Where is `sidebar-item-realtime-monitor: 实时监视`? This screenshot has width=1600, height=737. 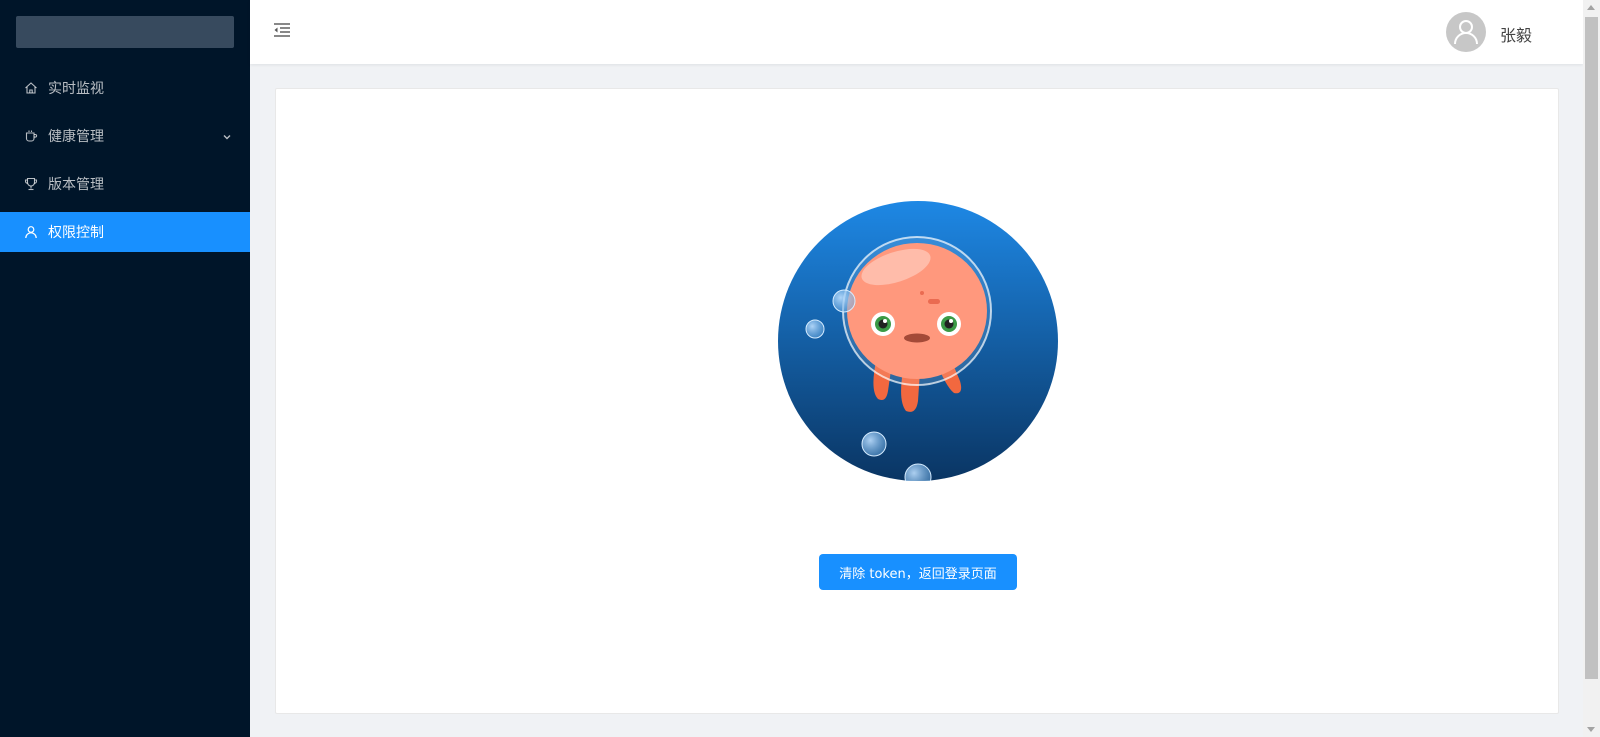
sidebar-item-realtime-monitor: 实时监视 is located at coordinates (125, 88).